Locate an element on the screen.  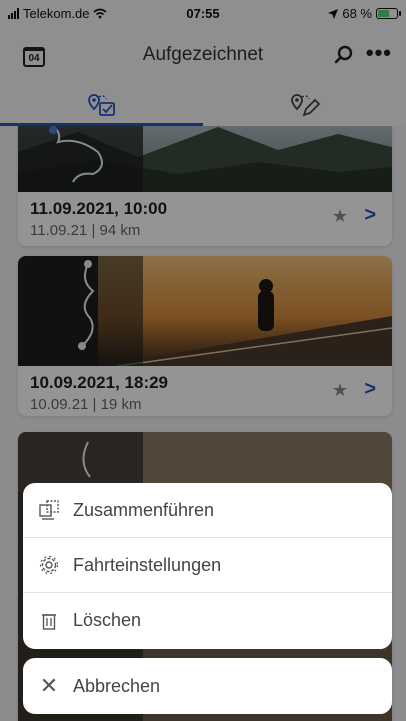
cancel-label: Abbrechen is located at coordinates (117, 685).